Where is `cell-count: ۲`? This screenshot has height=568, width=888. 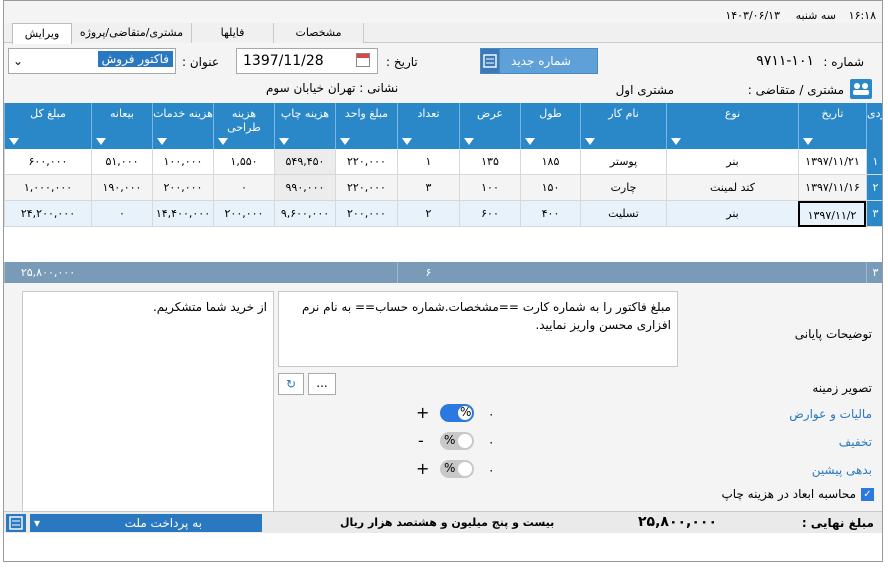
cell-count: ۲ is located at coordinates (428, 214).